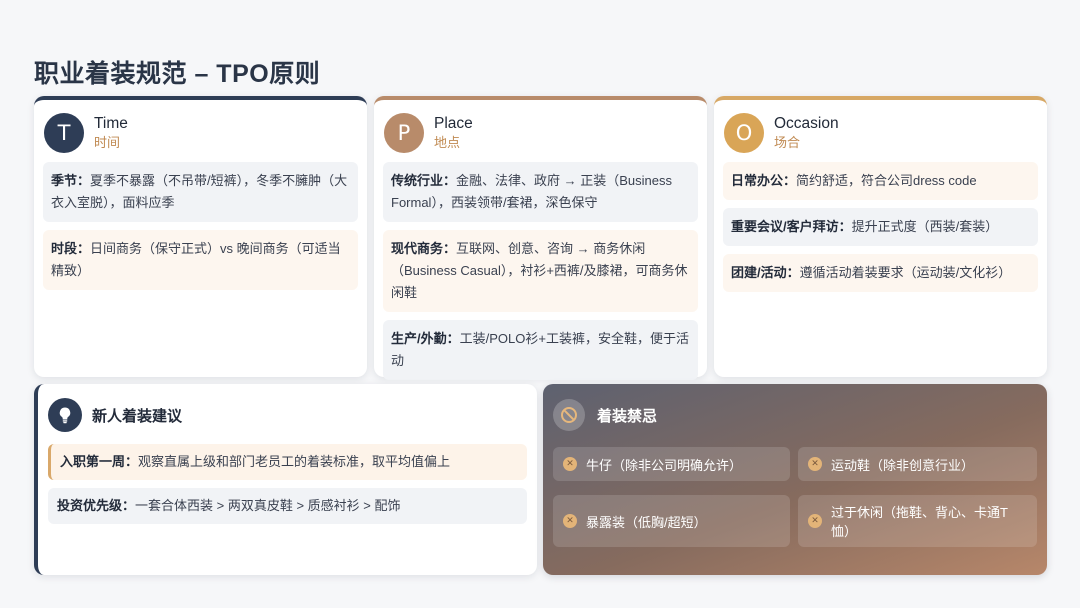 This screenshot has width=1080, height=608. I want to click on taboo-item: ✕ 暴露装（低胸/超短）, so click(671, 521).